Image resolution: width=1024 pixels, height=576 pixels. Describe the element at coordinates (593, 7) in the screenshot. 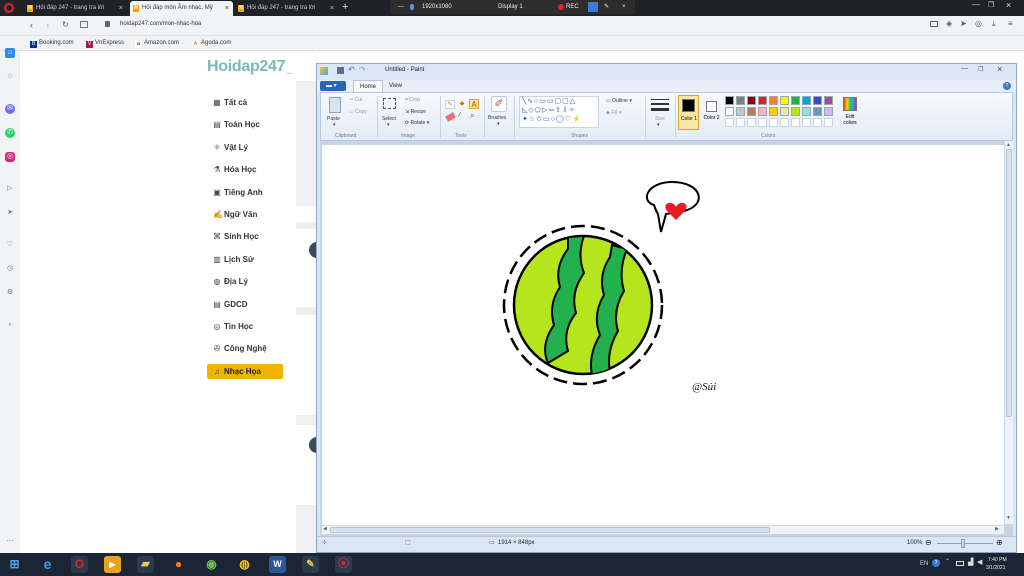

I see `recorder-stop-icon` at that location.